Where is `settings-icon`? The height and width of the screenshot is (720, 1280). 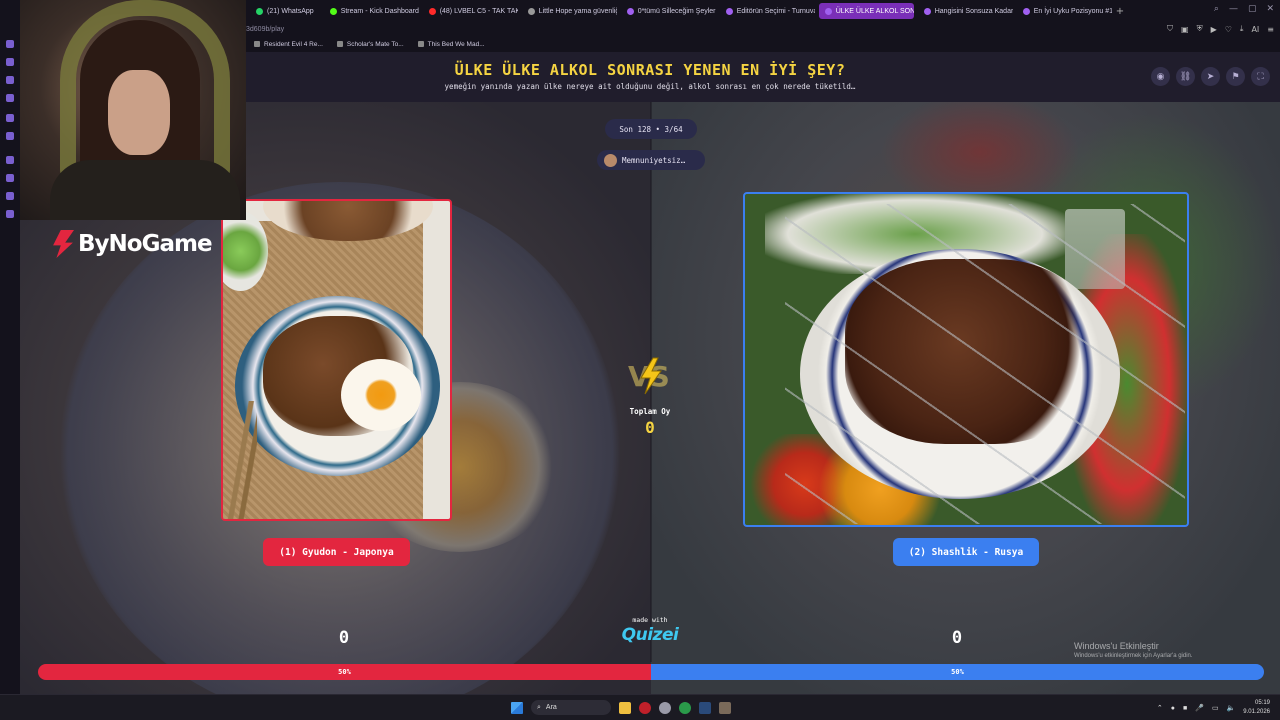 settings-icon is located at coordinates (10, 214).